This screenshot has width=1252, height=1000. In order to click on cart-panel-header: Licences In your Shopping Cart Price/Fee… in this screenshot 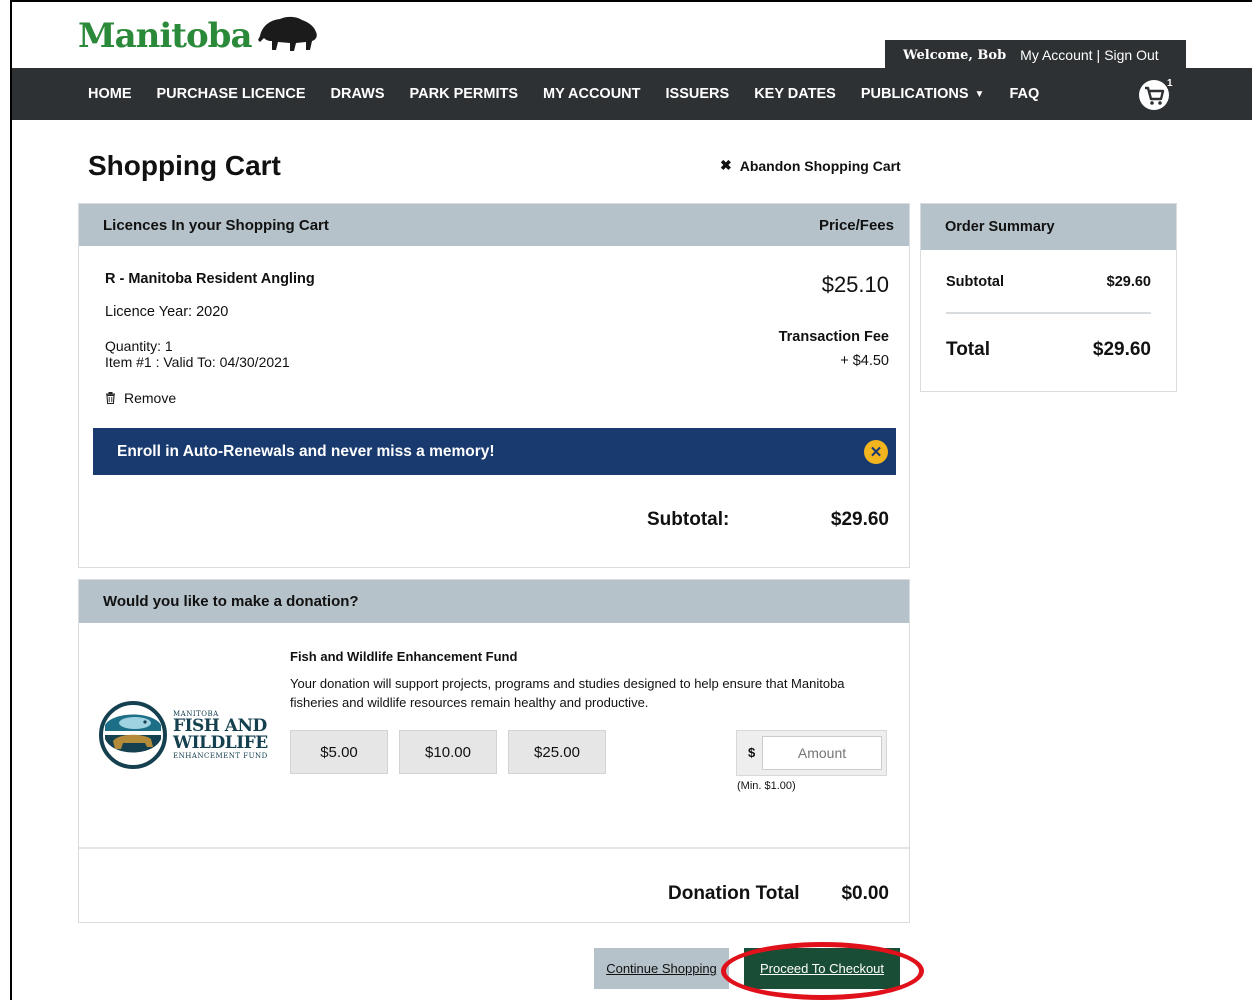, I will do `click(494, 225)`.